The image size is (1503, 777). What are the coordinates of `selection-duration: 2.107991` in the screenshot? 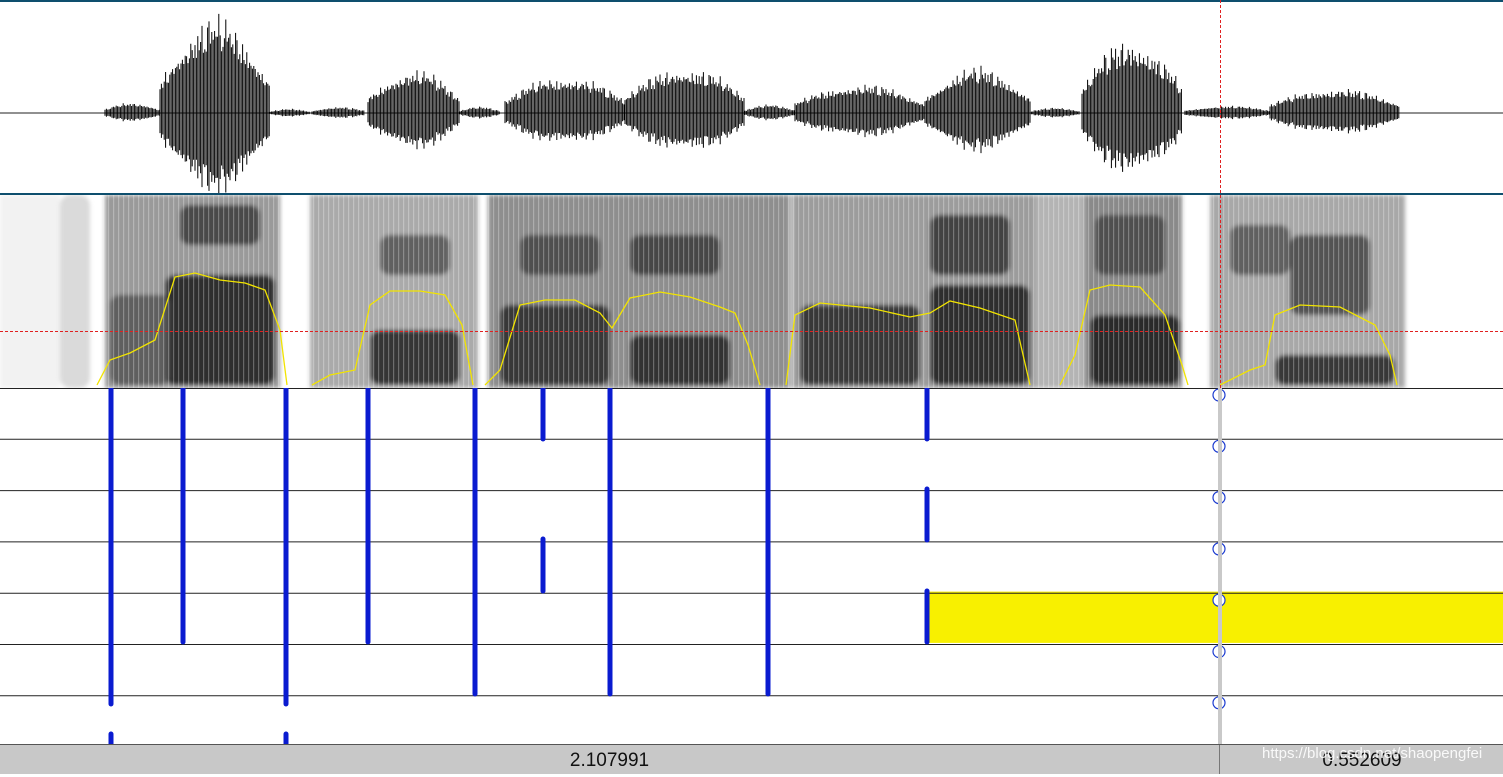 It's located at (609, 759).